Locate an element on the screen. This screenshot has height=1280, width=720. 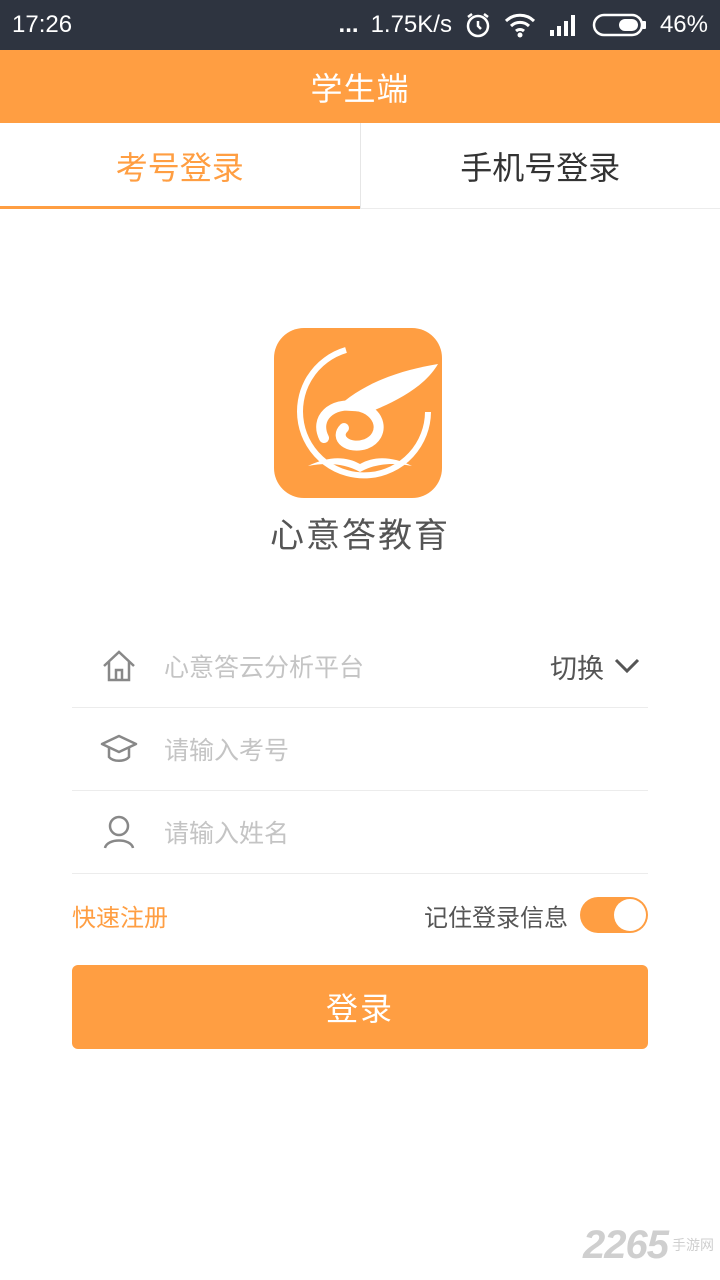
form-extras: 快速注册 记住登录信息 is located at coordinates (360, 915).